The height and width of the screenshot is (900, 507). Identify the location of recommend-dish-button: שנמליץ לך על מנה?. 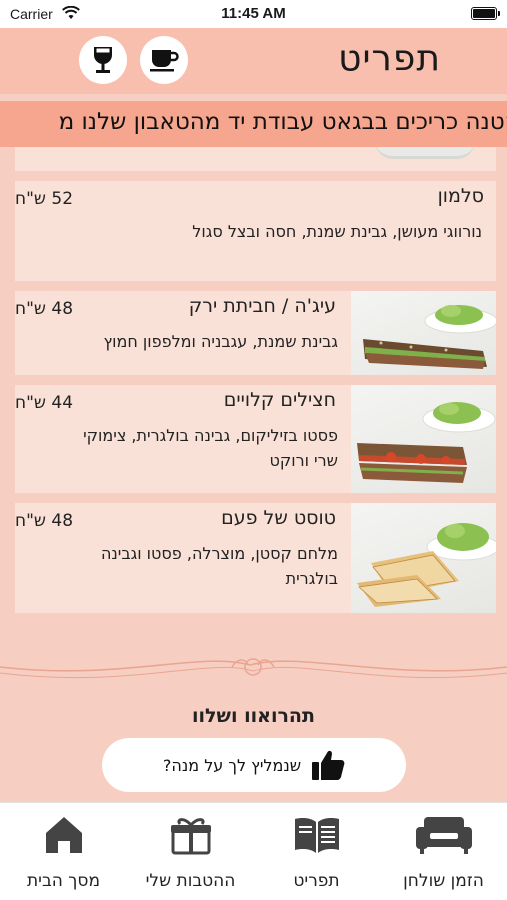
(254, 765).